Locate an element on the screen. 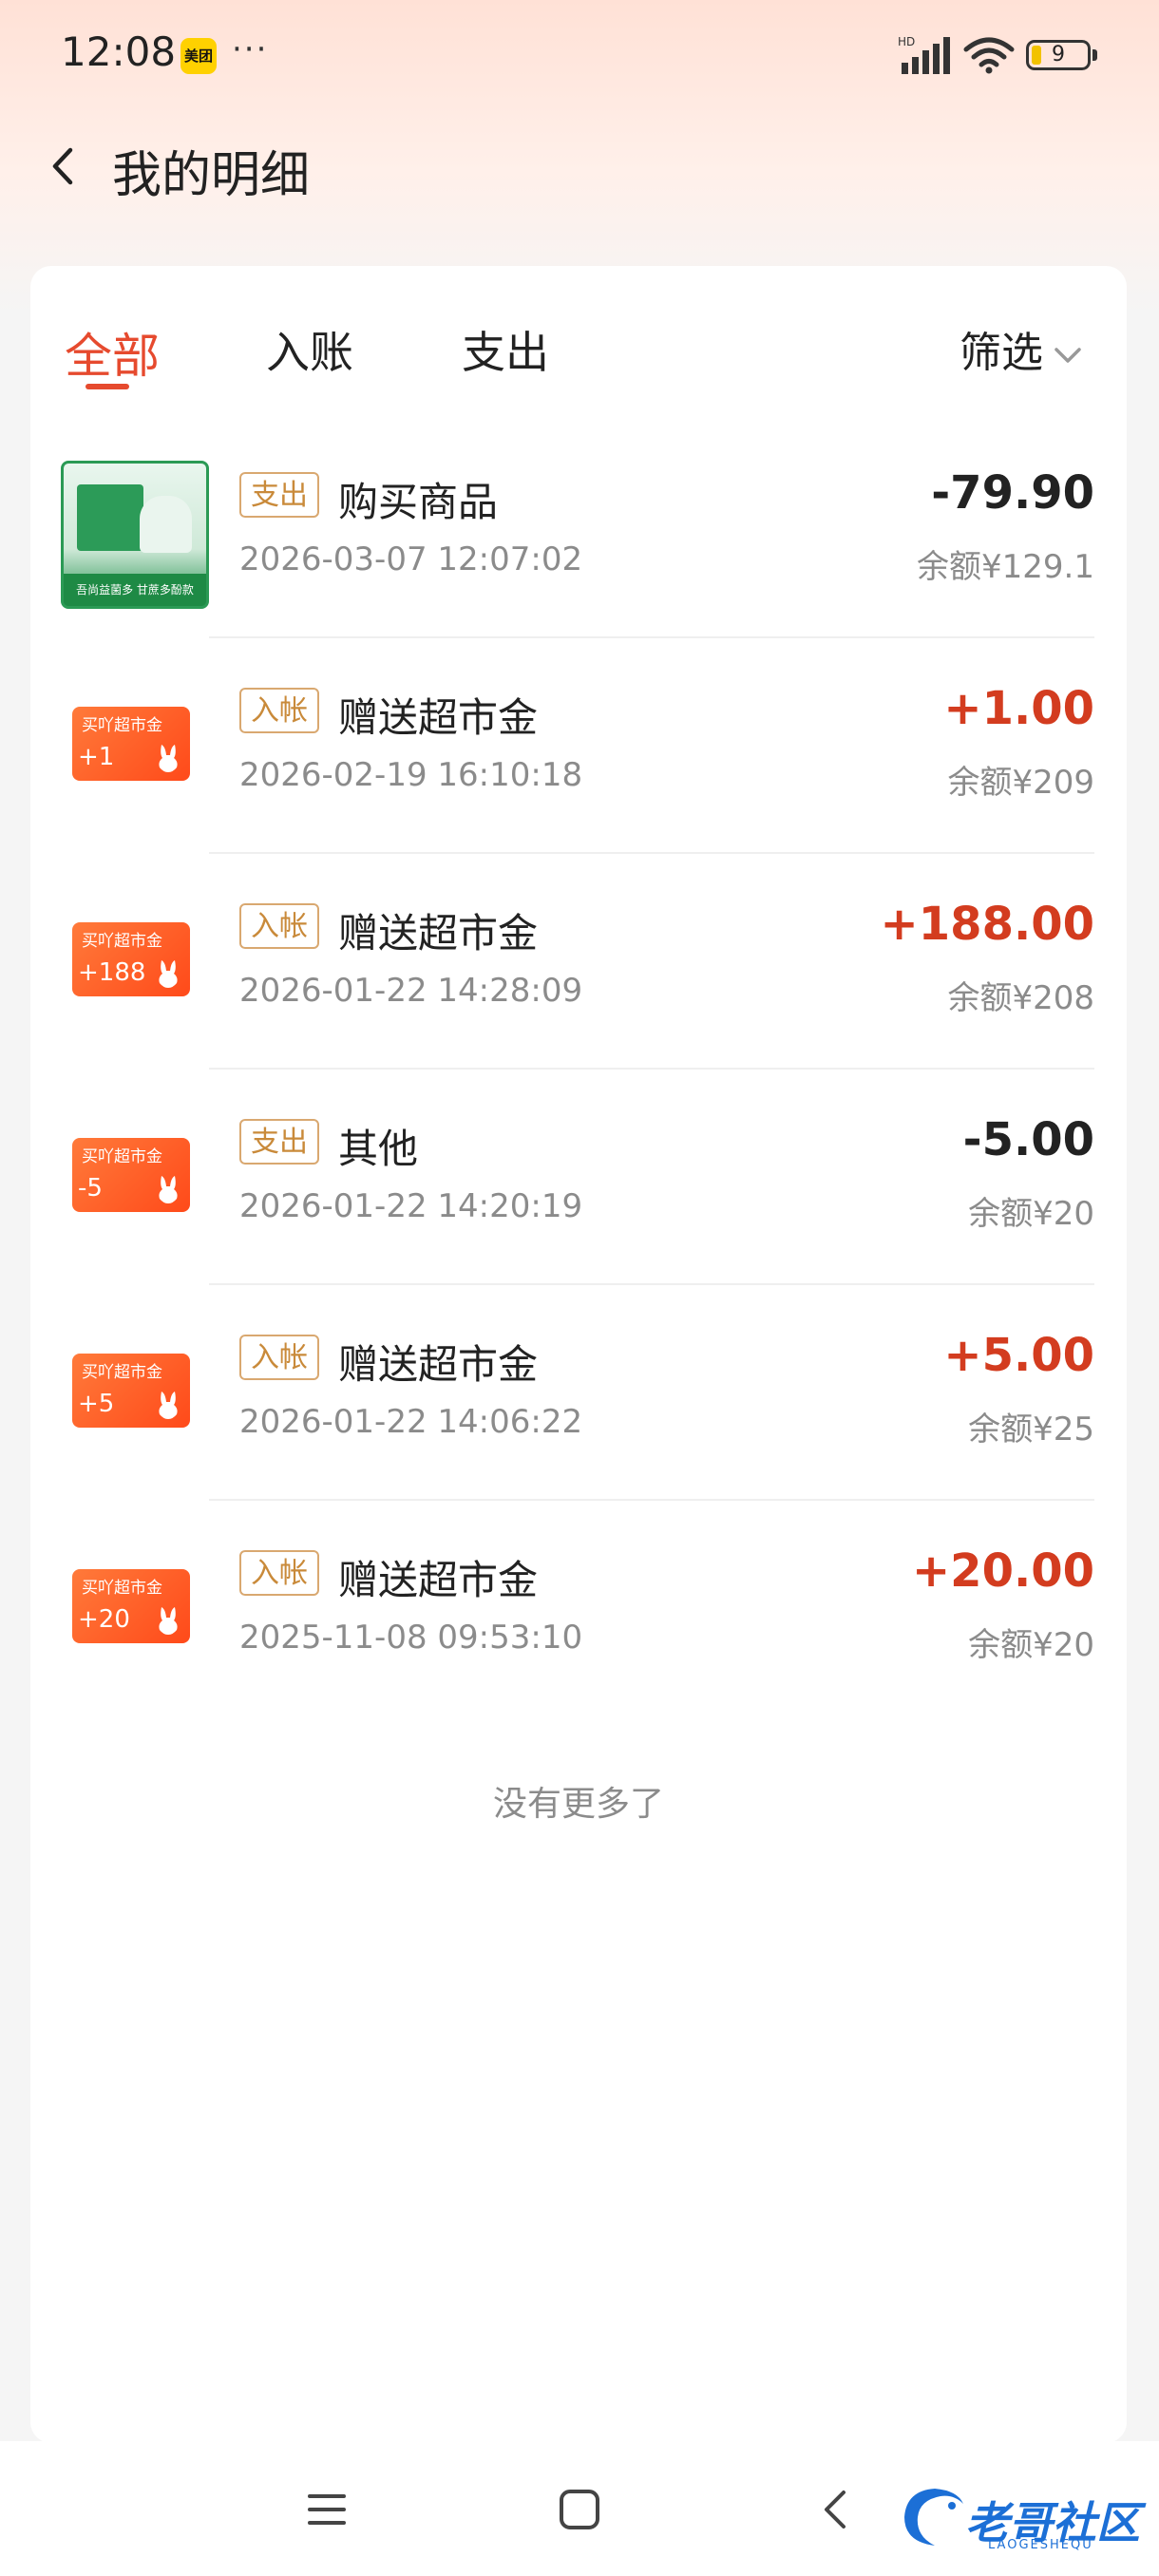 The image size is (1159, 2576). menu-icon is located at coordinates (327, 2509).